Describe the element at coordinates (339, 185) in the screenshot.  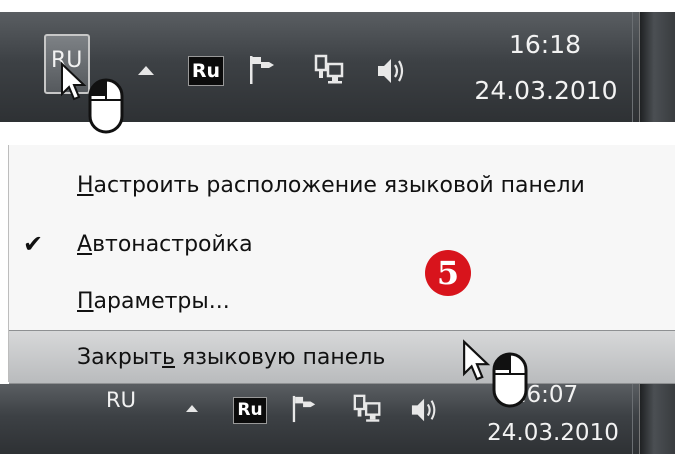
I see `menu-item-text: астроить расположение языковой панели` at that location.